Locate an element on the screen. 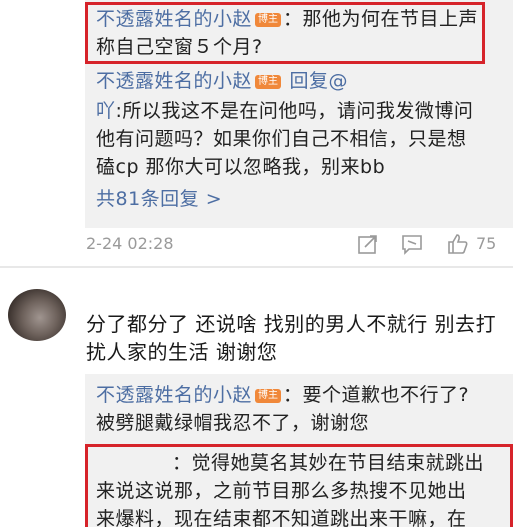  comment-icon is located at coordinates (412, 244).